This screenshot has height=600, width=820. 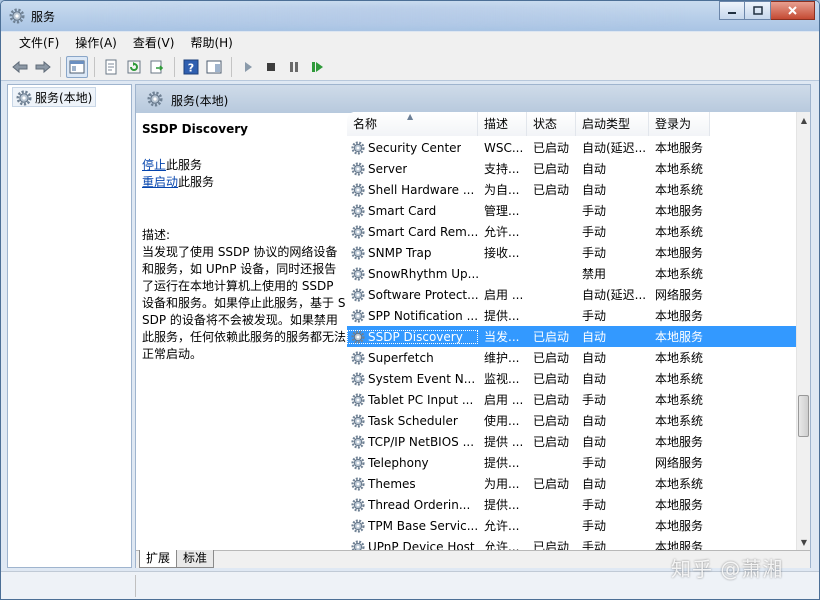 I want to click on start-service-button, so click(x=248, y=67).